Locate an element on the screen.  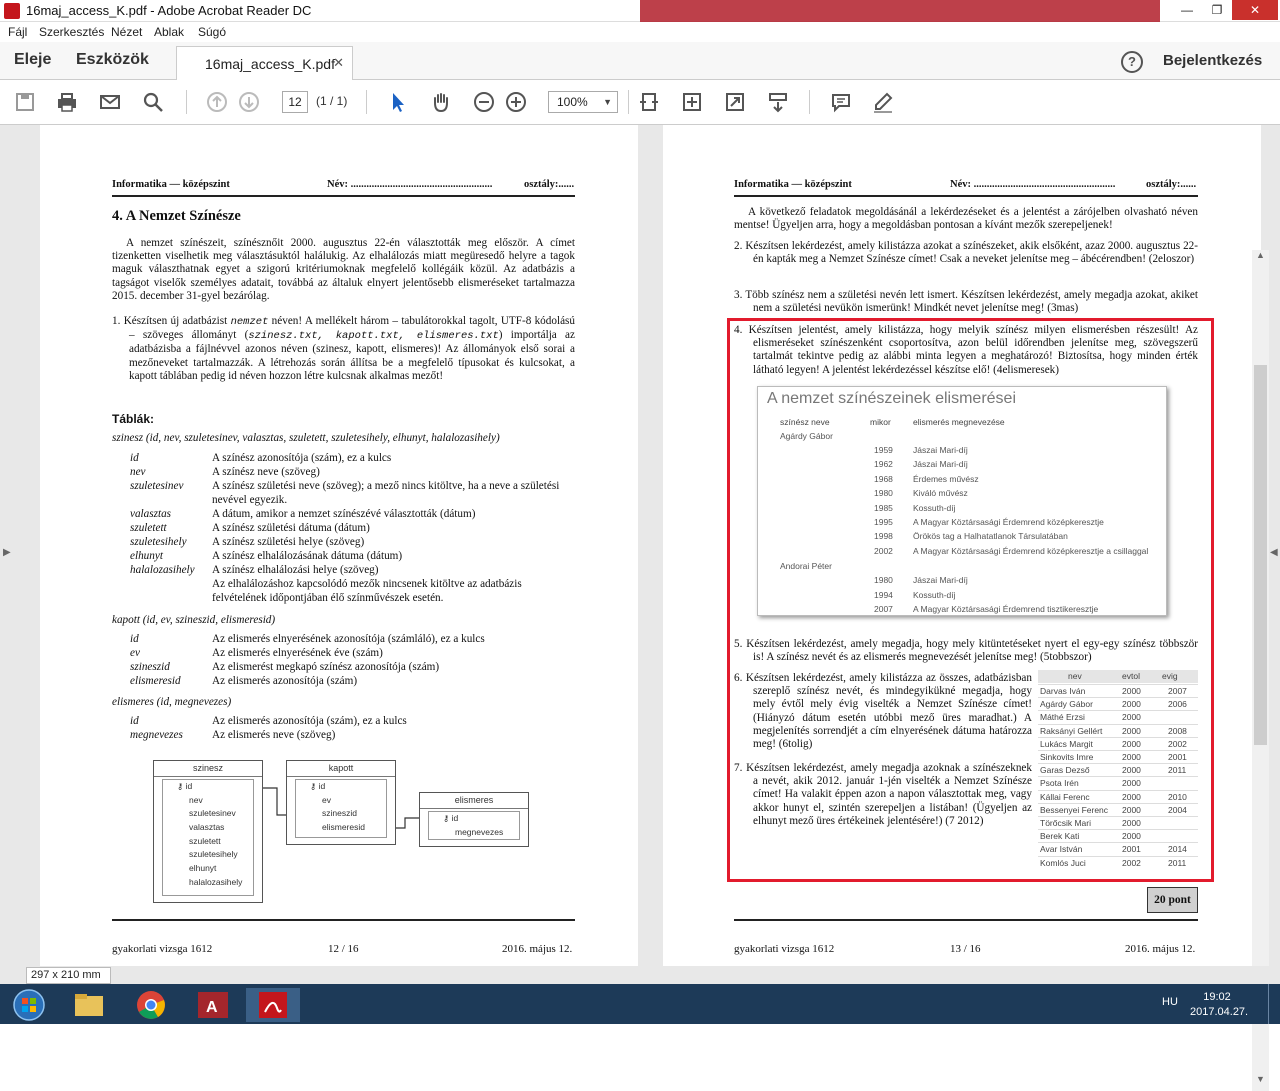
status-bar: 297 x 210 mm is located at coordinates (640, 975).